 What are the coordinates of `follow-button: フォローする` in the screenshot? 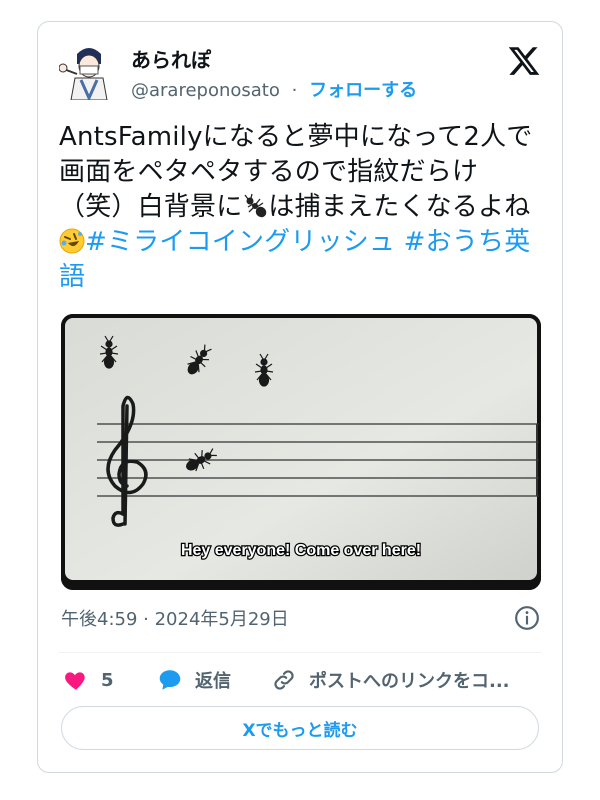 It's located at (363, 90).